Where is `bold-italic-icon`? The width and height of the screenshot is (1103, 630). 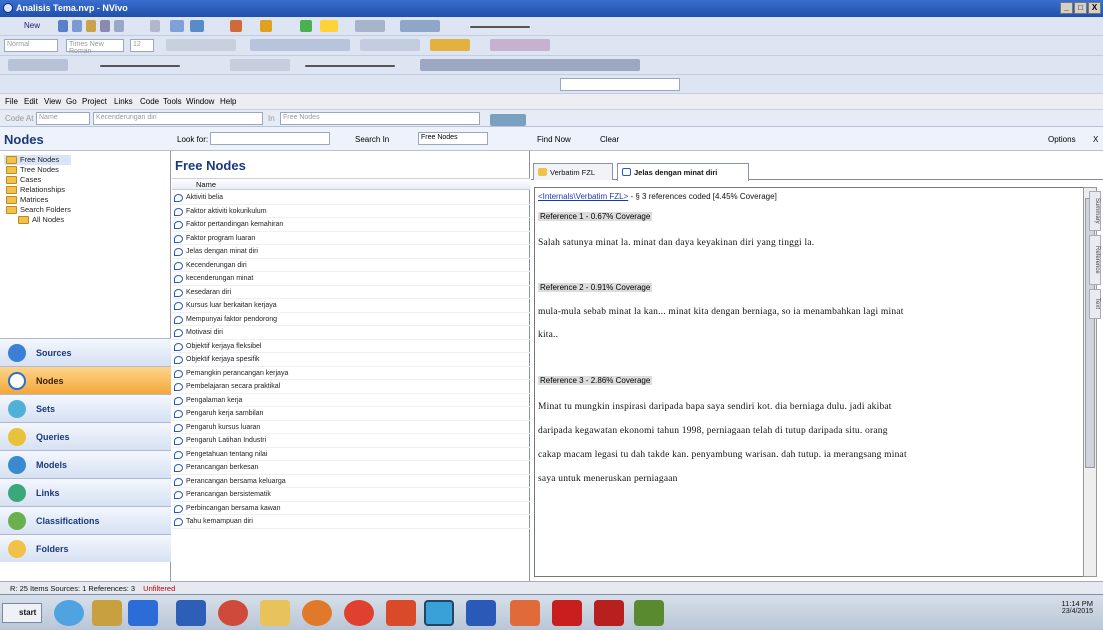 bold-italic-icon is located at coordinates (201, 45).